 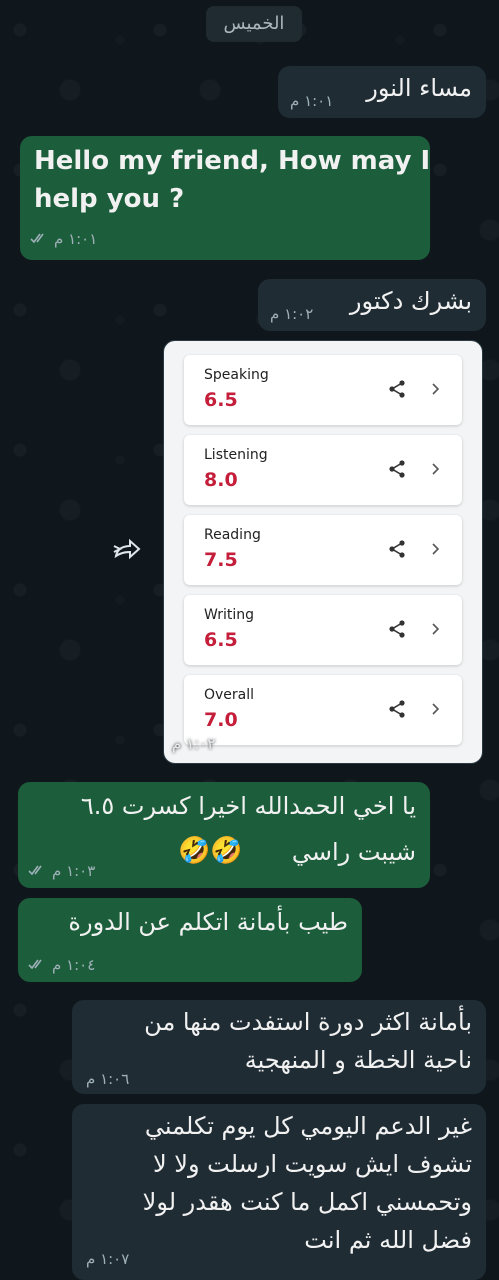 What do you see at coordinates (323, 390) in the screenshot?
I see `score-card: Speaking 6.5` at bounding box center [323, 390].